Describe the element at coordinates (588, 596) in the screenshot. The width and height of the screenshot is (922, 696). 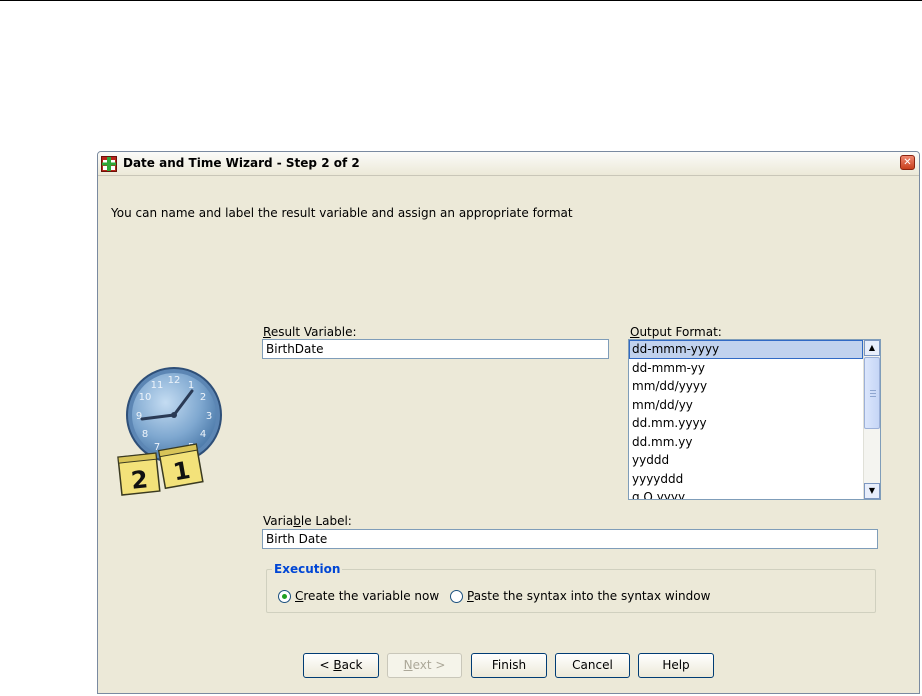
I see `paste-syntax-label: Paste the syntax into the syntax window` at that location.